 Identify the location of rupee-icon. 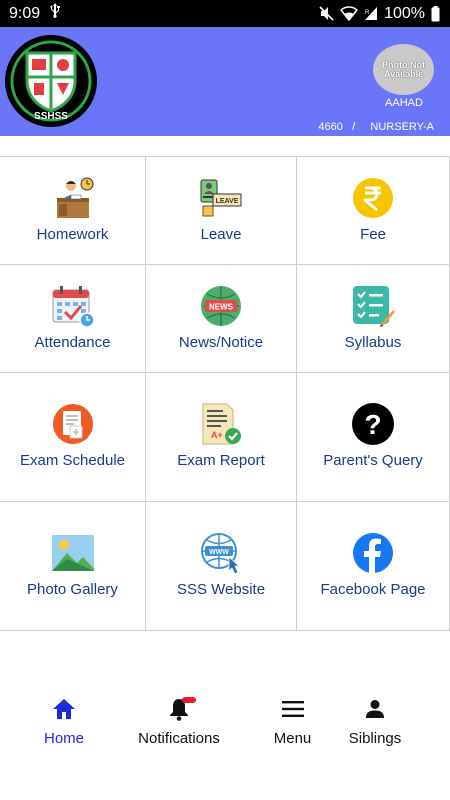
(373, 198).